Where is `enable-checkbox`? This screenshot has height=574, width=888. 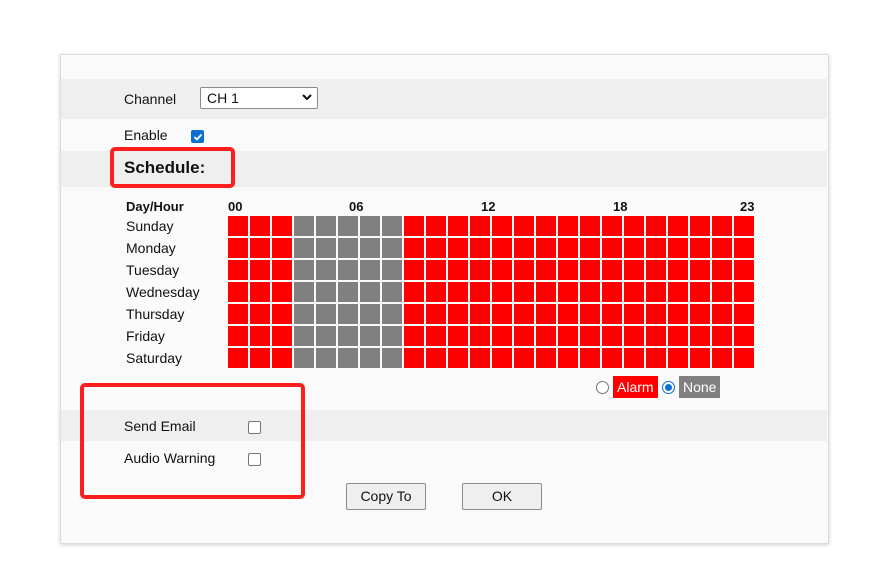
enable-checkbox is located at coordinates (197, 136).